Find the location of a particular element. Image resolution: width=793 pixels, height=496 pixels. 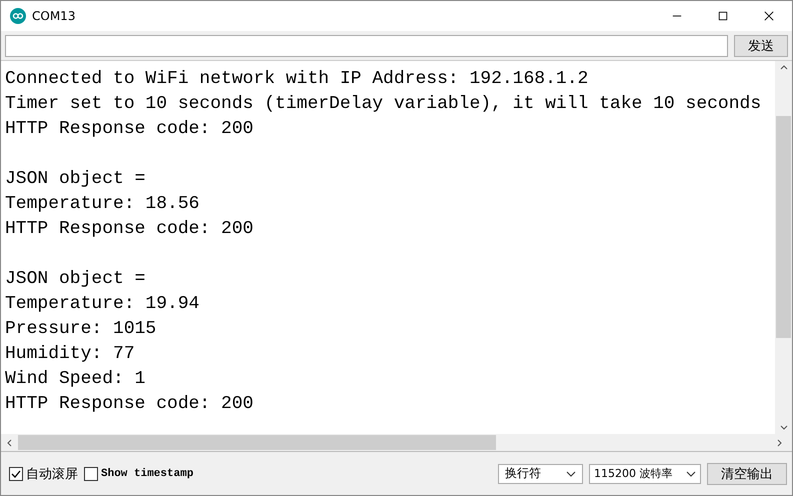

output-line: Timer set to 10 seconds (timerDelay variable), it will take 10 seconds is located at coordinates (383, 104).